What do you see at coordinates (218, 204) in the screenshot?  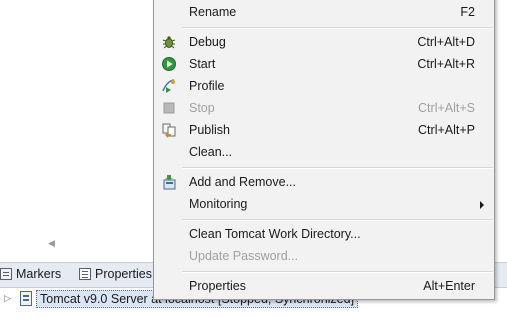 I see `menu-item-label: Monitoring` at bounding box center [218, 204].